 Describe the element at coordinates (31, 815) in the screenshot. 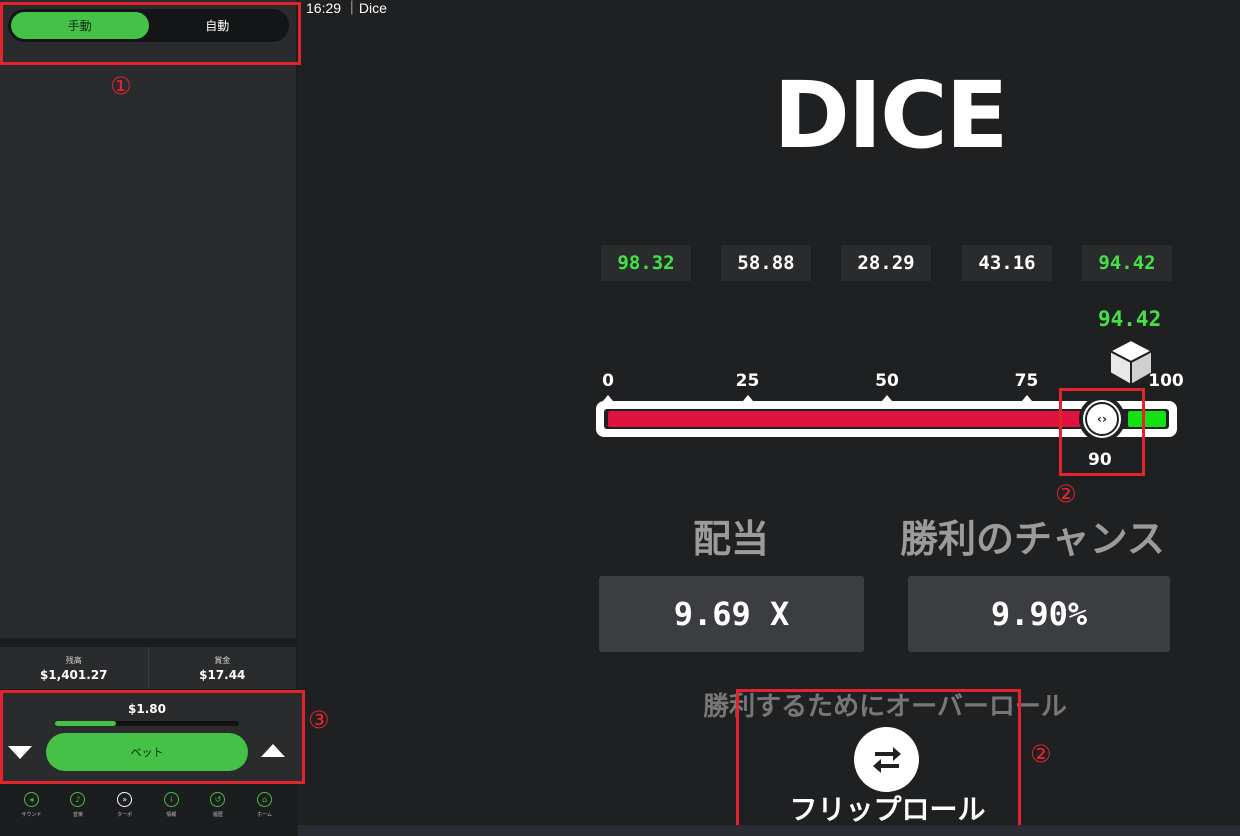

I see `nav-label: サウンド` at that location.